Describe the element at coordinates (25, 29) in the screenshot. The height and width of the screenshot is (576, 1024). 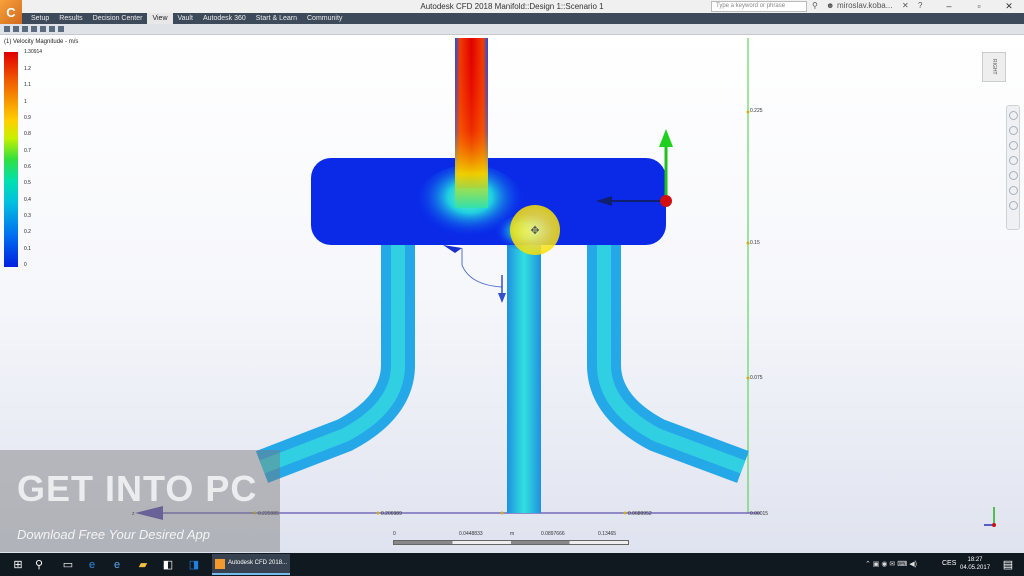
I see `save-icon` at that location.